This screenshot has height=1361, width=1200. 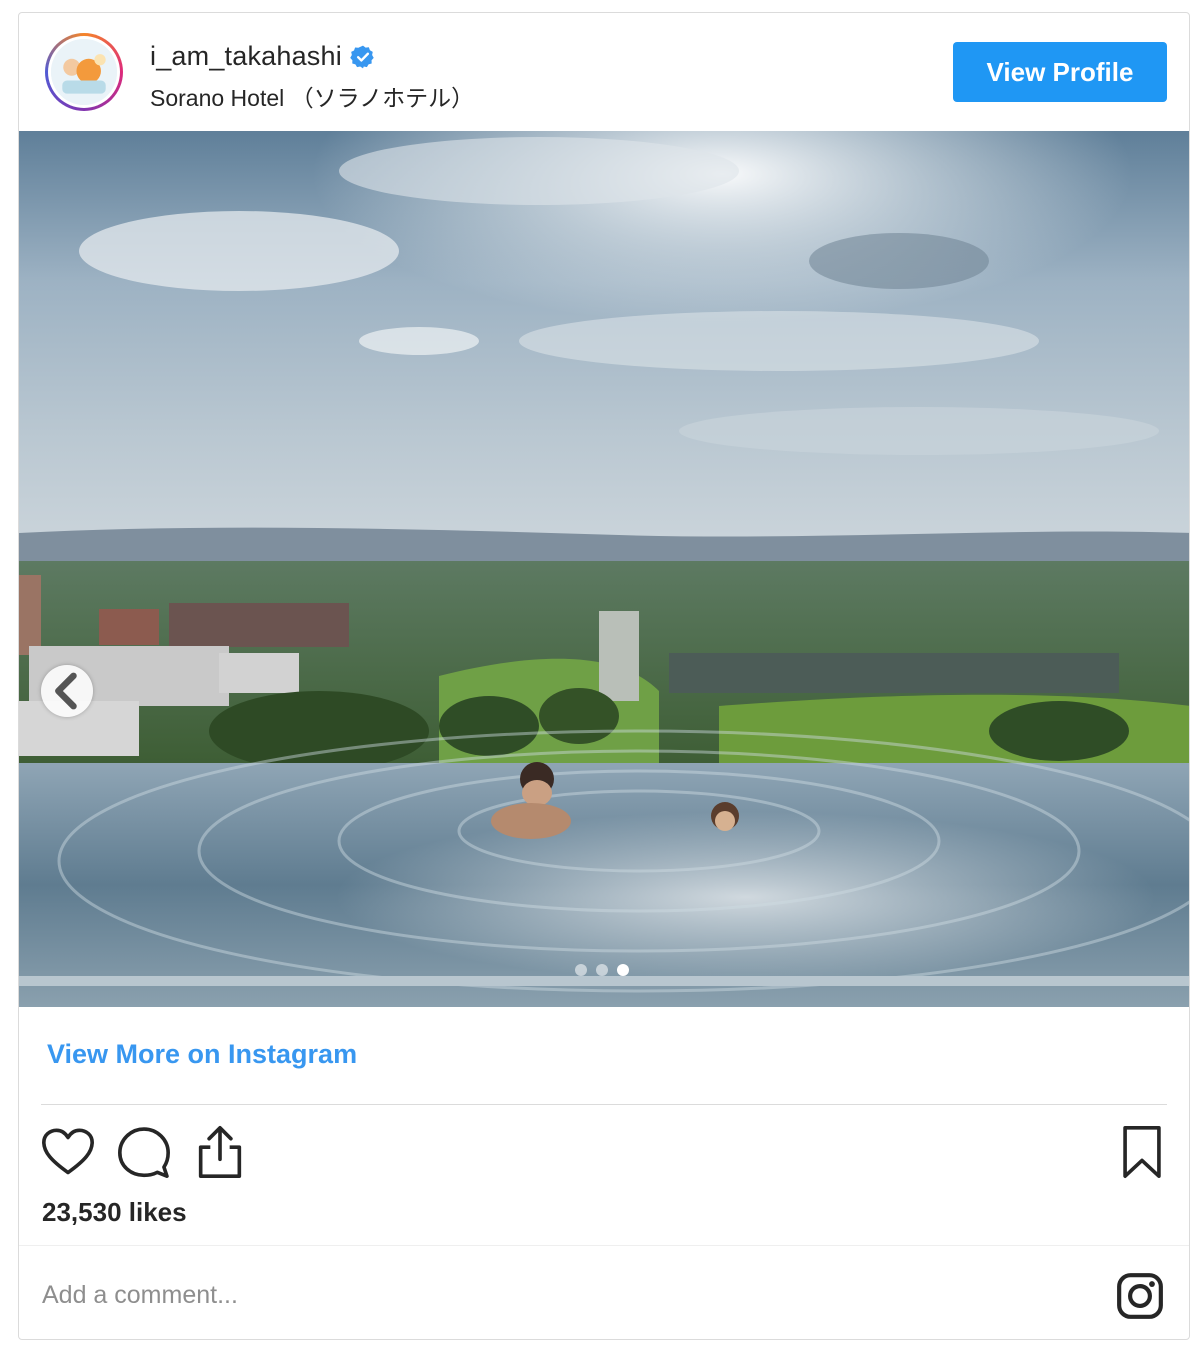 What do you see at coordinates (363, 57) in the screenshot?
I see `verified-badge-icon` at bounding box center [363, 57].